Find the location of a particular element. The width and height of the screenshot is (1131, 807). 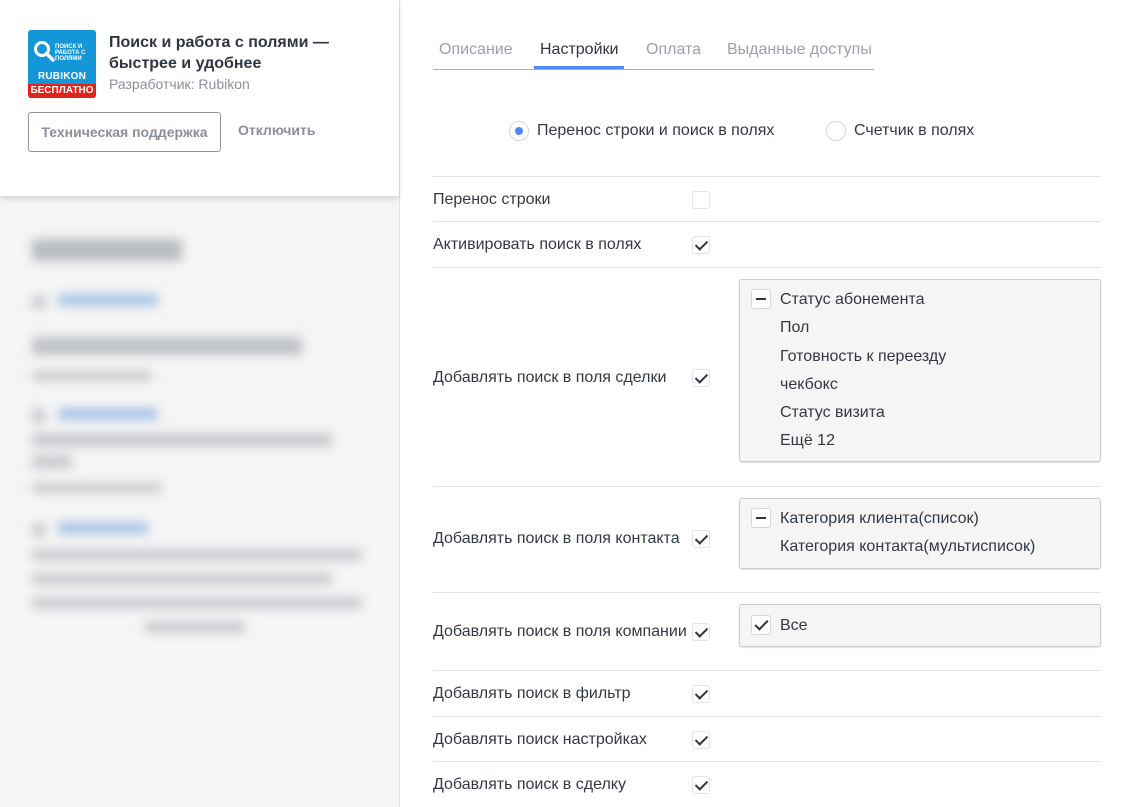

list-item: Все is located at coordinates (794, 626).